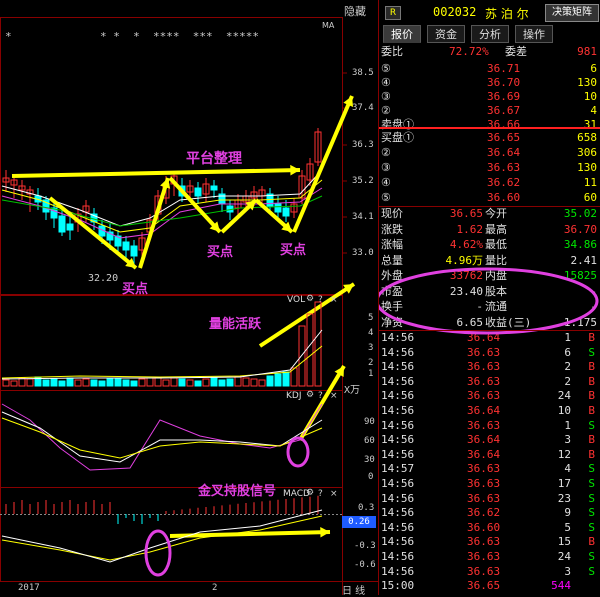 This screenshot has width=600, height=597. Describe the element at coordinates (455, 12) in the screenshot. I see `stock-code: 002032` at that location.